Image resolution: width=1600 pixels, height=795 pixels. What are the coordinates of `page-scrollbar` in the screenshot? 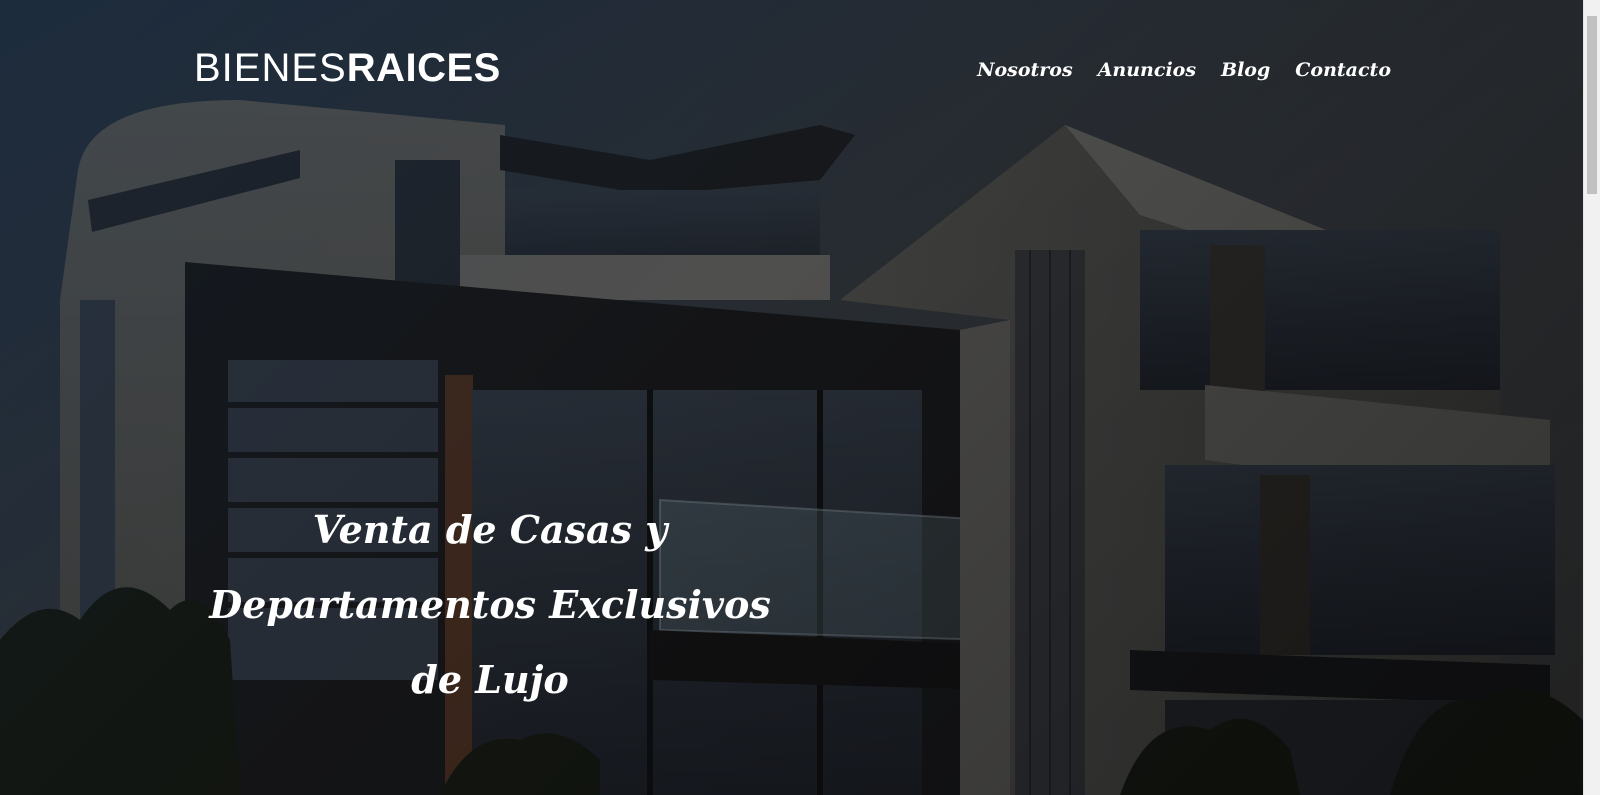 It's located at (1591, 397).